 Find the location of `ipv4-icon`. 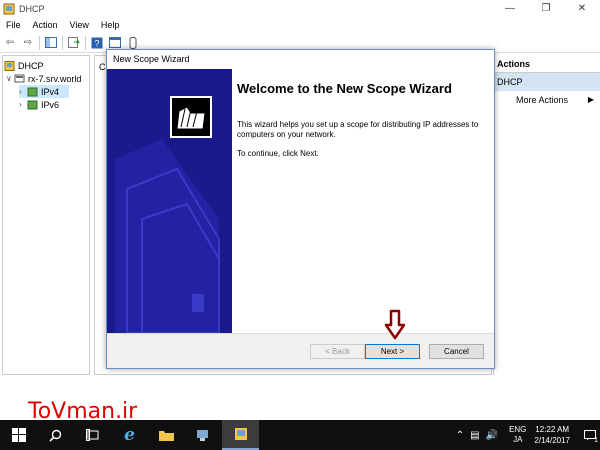

ipv4-icon is located at coordinates (32, 91).